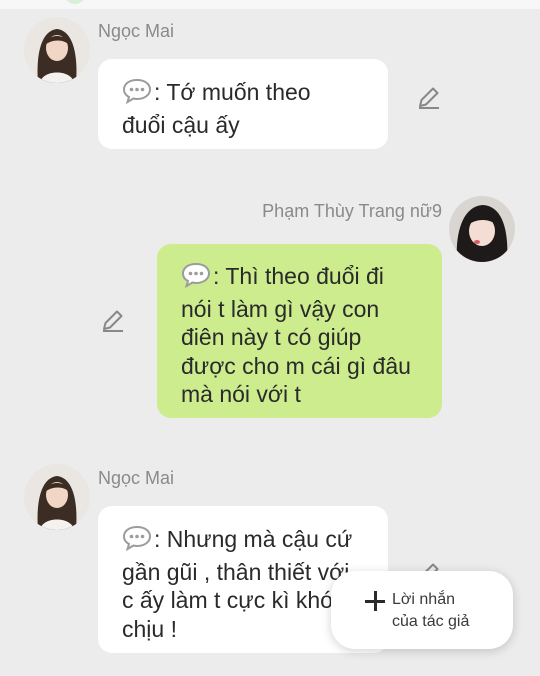  Describe the element at coordinates (431, 621) in the screenshot. I see `author-note-label: của tác giả` at that location.